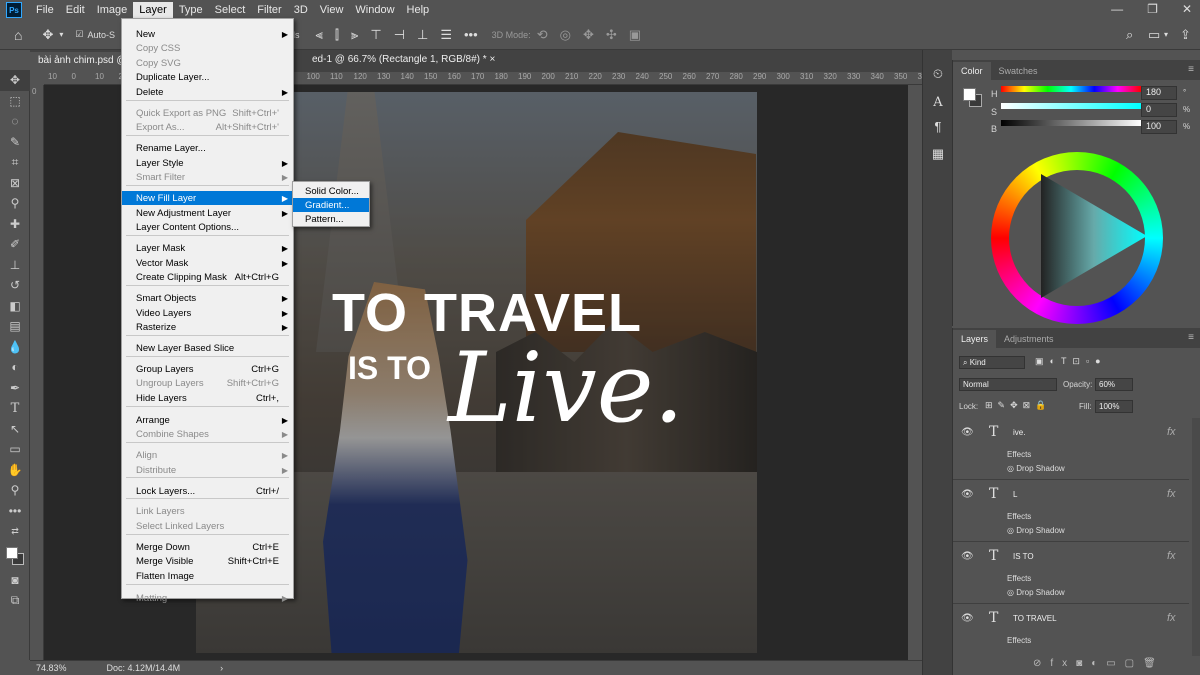  Describe the element at coordinates (332, 10) in the screenshot. I see `menu-view: View` at that location.